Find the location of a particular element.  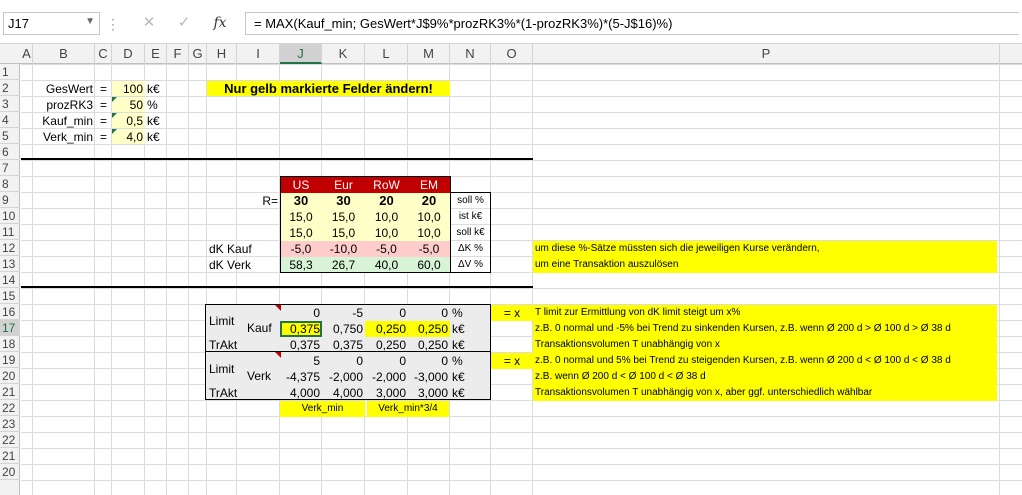

column-header-h: H is located at coordinates (222, 54).